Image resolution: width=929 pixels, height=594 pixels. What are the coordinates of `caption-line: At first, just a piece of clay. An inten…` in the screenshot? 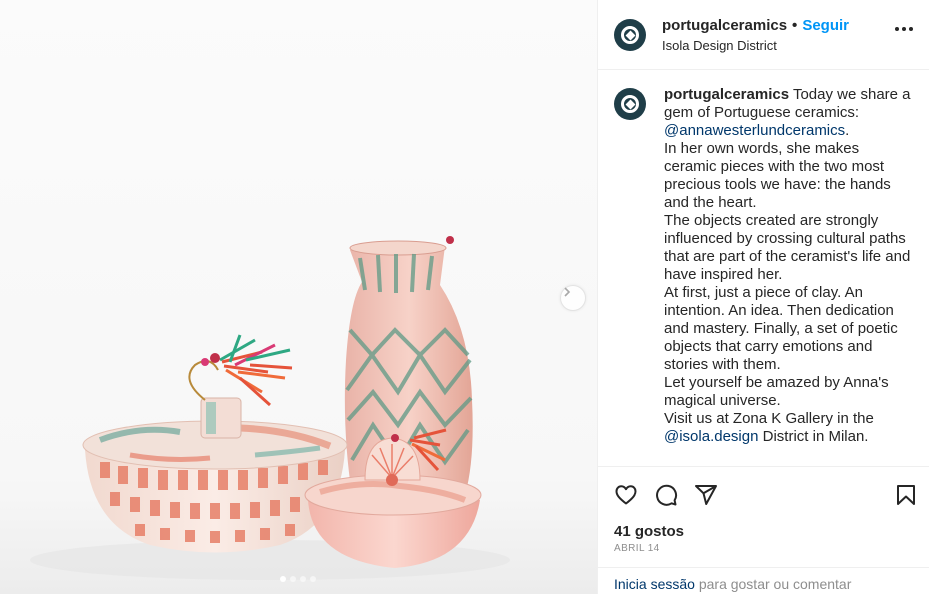 It's located at (781, 328).